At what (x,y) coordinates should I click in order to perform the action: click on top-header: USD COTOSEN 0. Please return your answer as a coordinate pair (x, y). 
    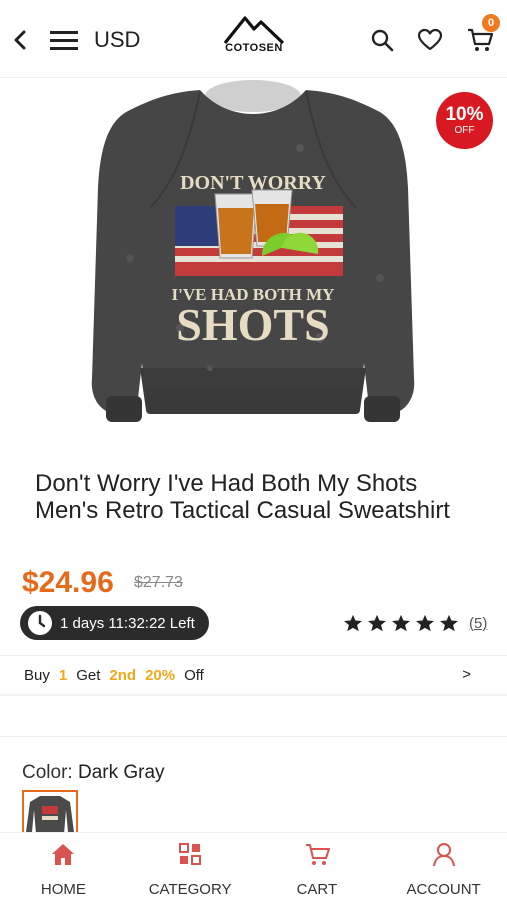
    Looking at the image, I should click on (253, 39).